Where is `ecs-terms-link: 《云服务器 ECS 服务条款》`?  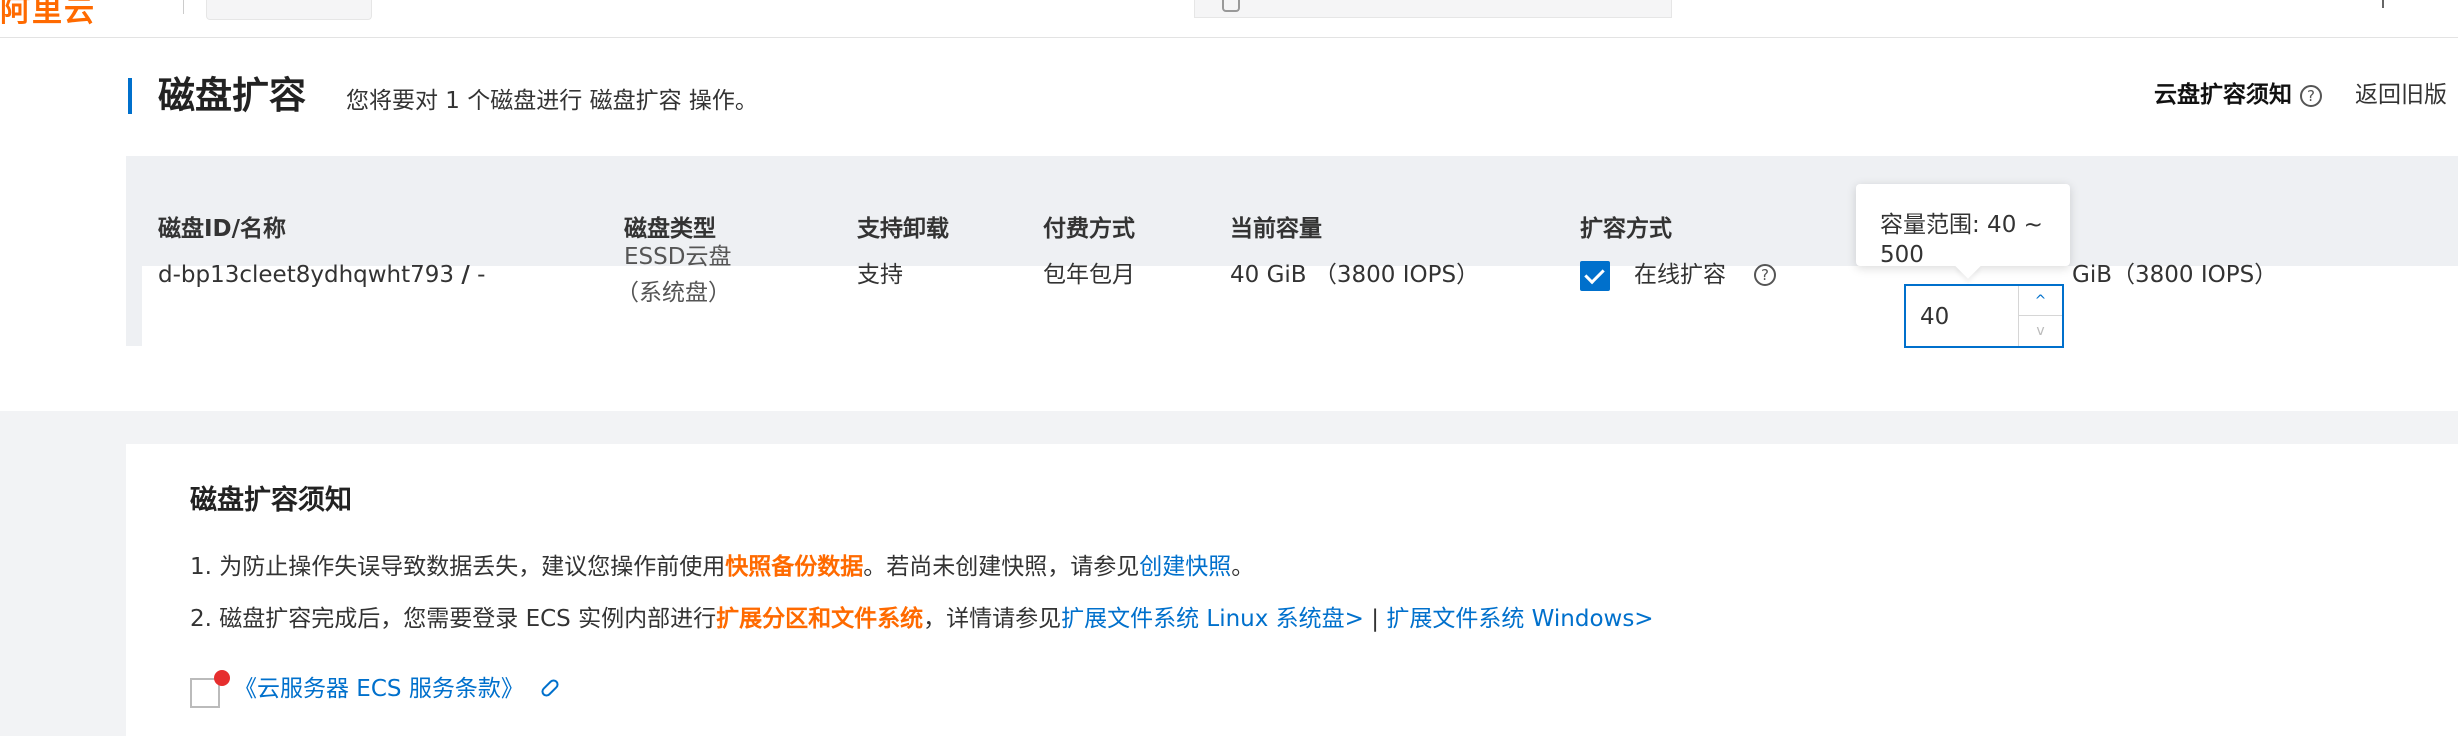
ecs-terms-link: 《云服务器 ECS 服务条款》 is located at coordinates (397, 689).